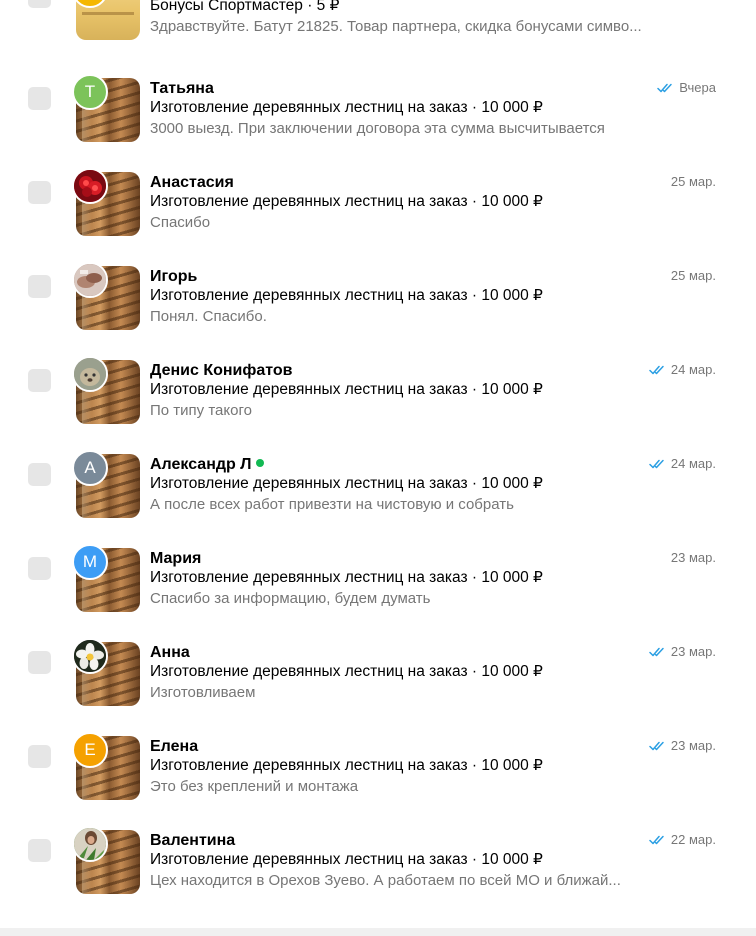  What do you see at coordinates (260, 463) in the screenshot?
I see `online-indicator` at bounding box center [260, 463].